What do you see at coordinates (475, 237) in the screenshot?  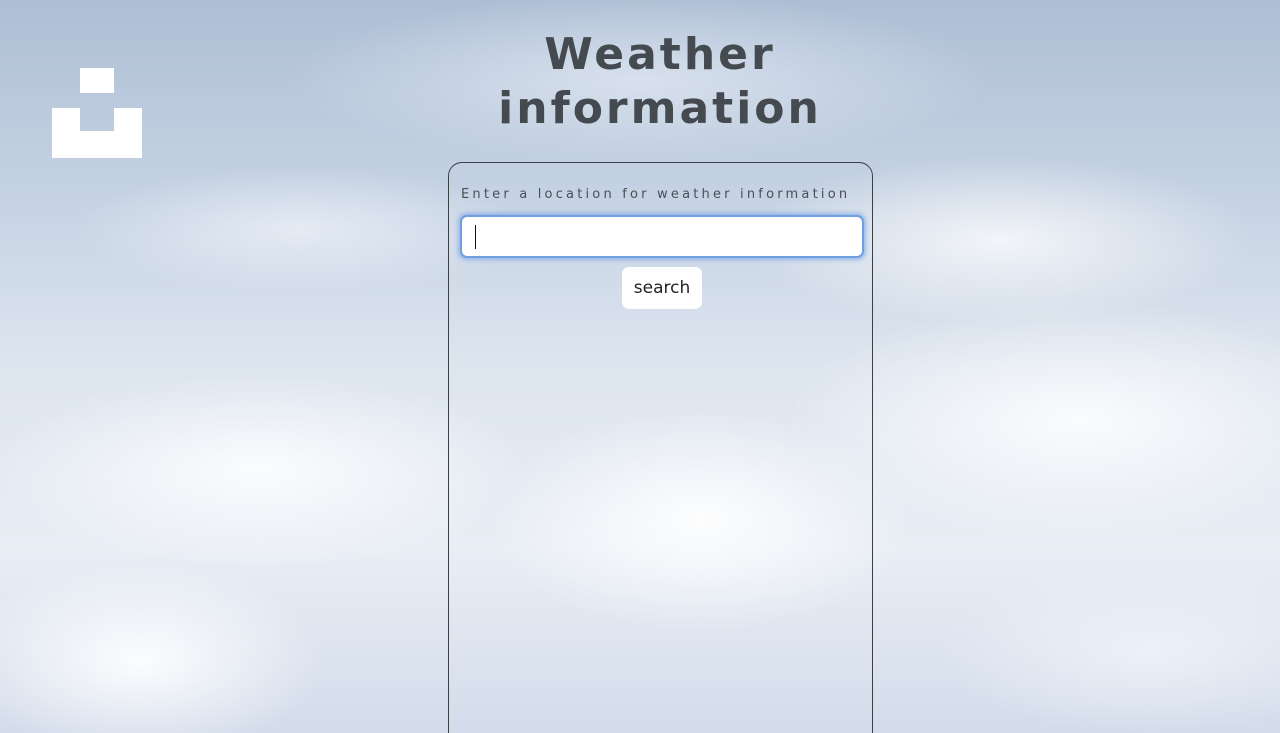 I see `text-caret` at bounding box center [475, 237].